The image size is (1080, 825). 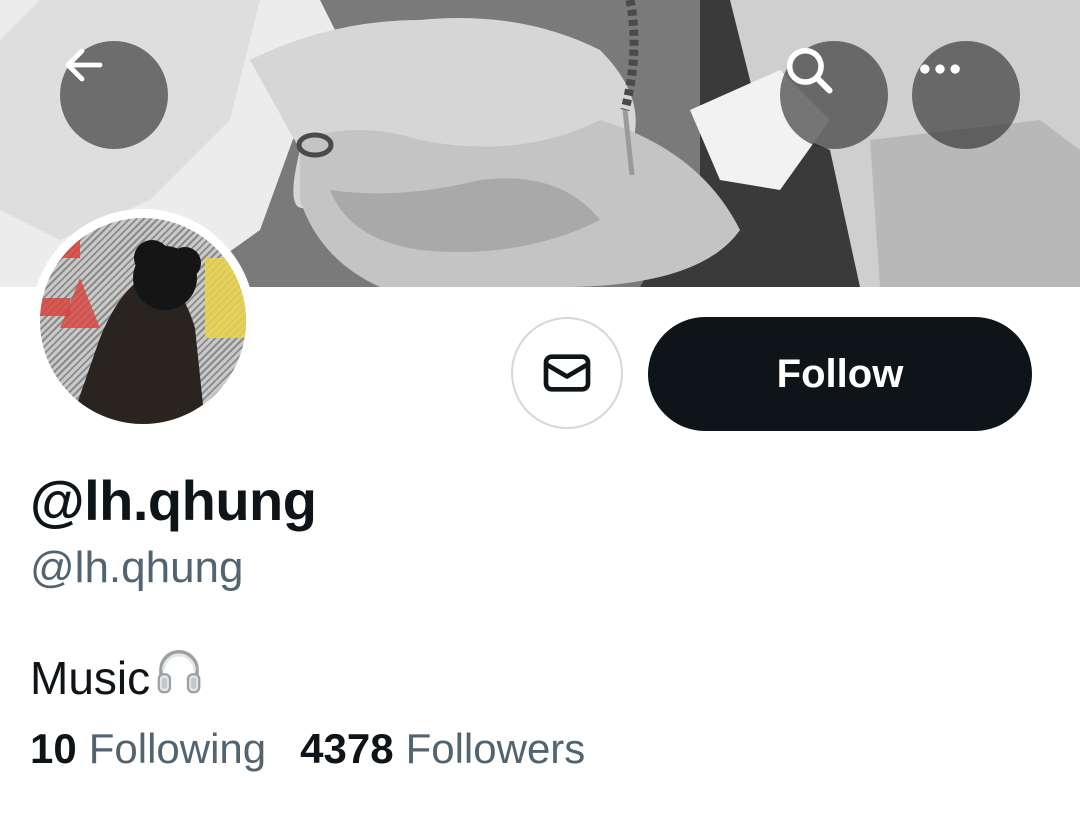 What do you see at coordinates (114, 95) in the screenshot?
I see `back-button` at bounding box center [114, 95].